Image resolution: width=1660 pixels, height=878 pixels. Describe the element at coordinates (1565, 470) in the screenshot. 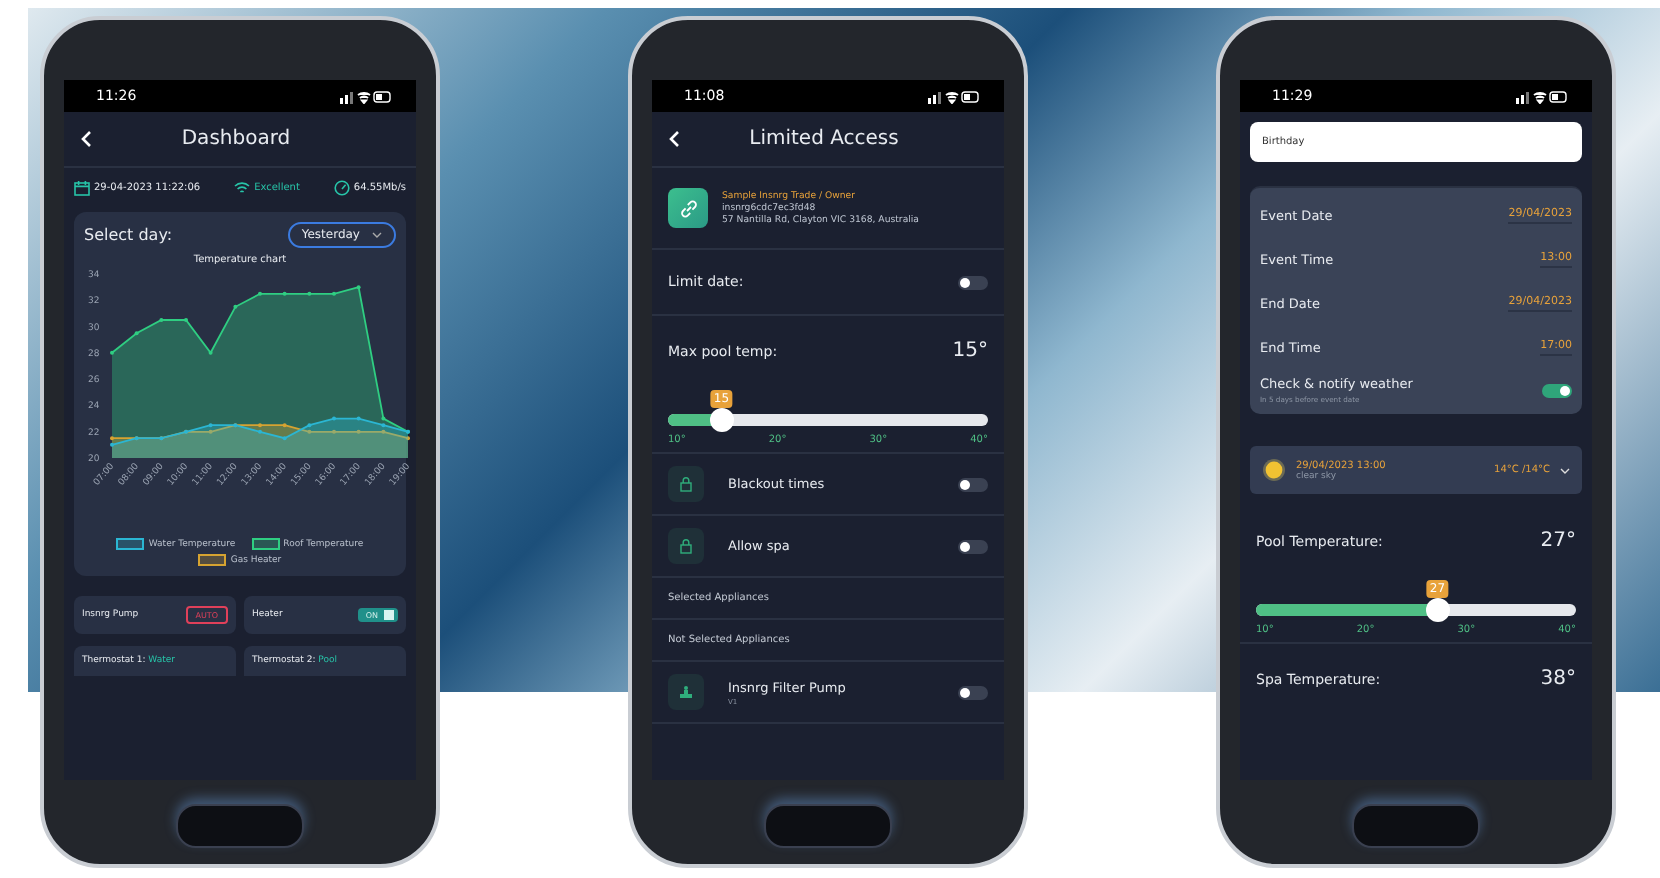

I see `chevron-down-icon` at that location.